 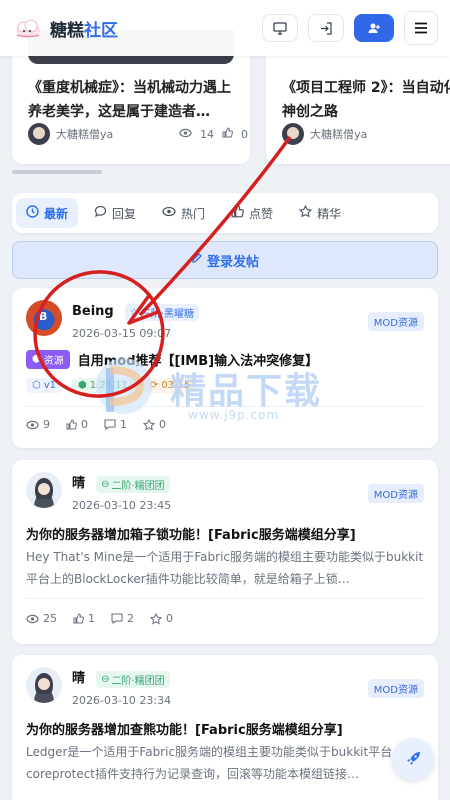 I want to click on add-user-icon, so click(x=374, y=28).